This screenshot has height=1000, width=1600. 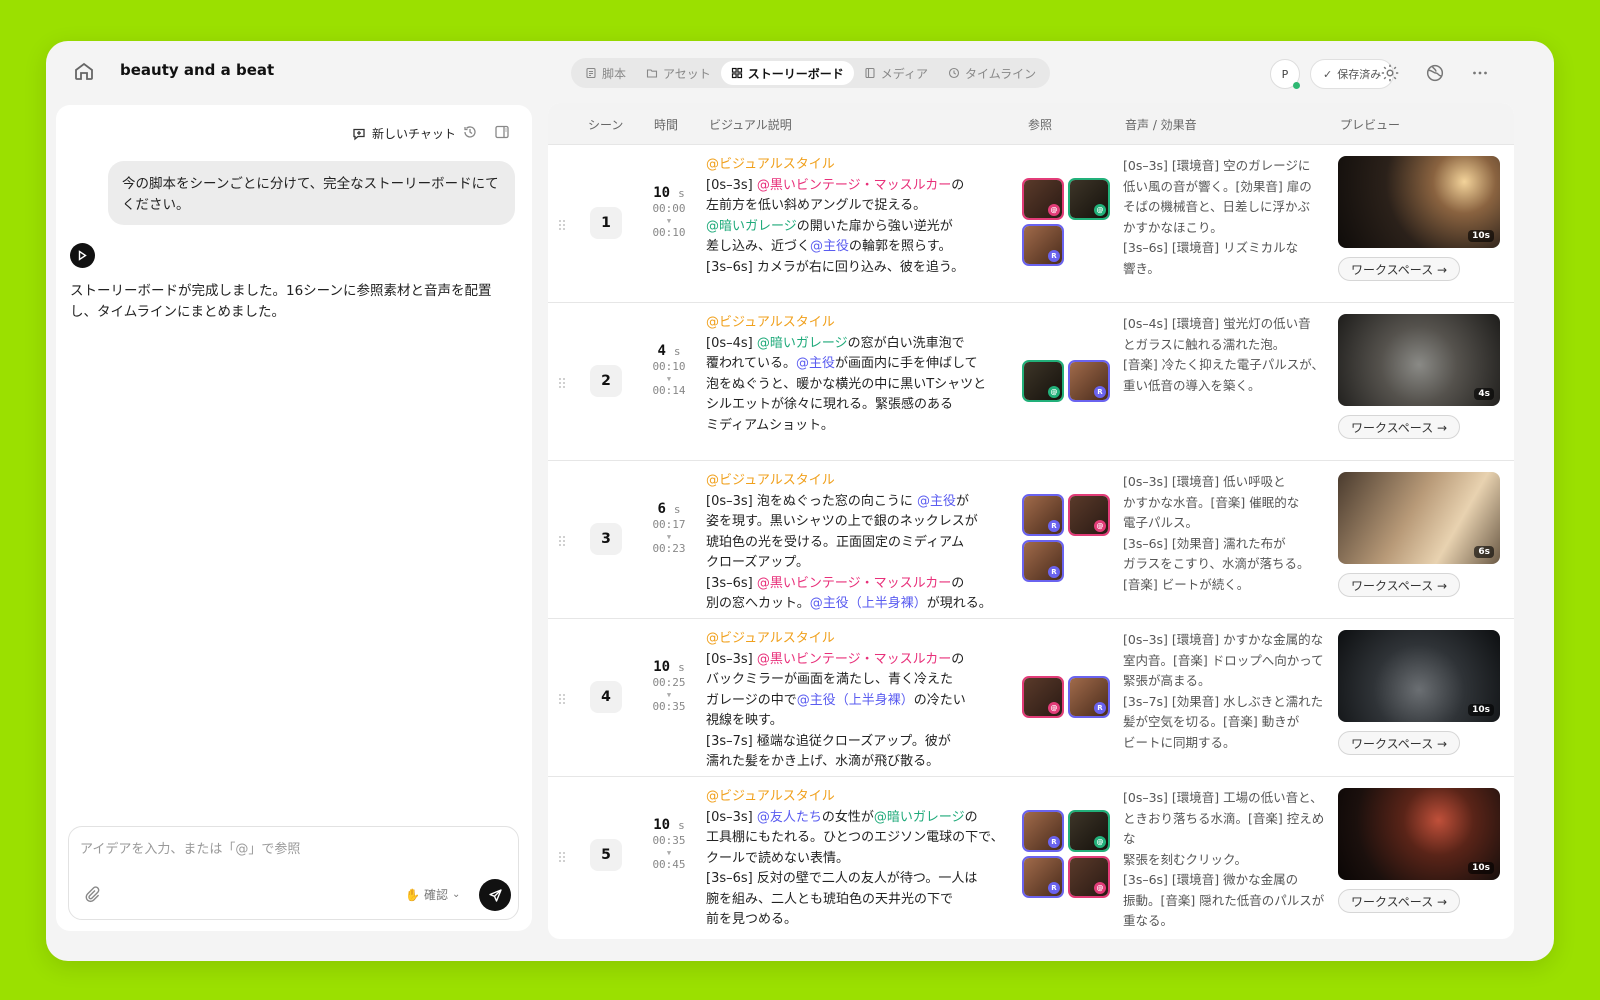 I want to click on audio-line: とガラスに触れる濡れた泡。, so click(x=1204, y=344).